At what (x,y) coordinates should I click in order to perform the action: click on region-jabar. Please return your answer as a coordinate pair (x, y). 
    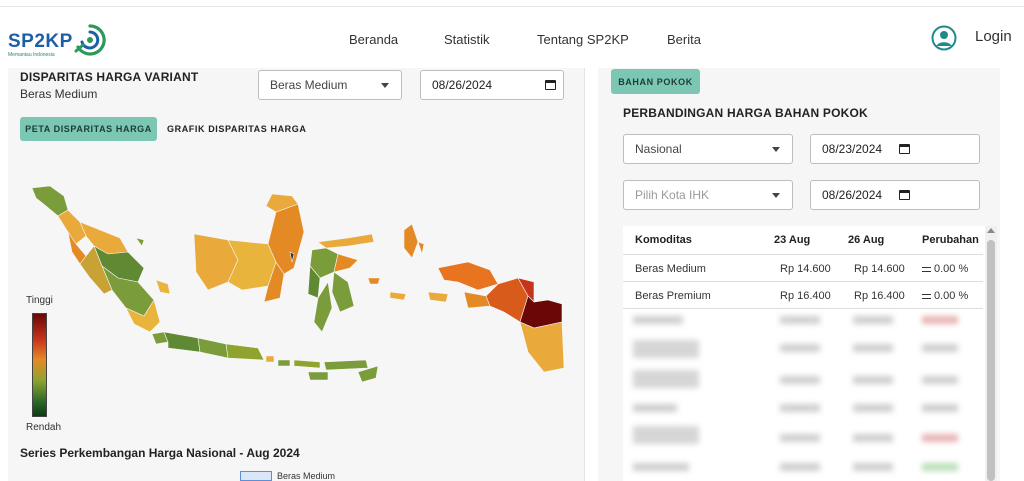
    Looking at the image, I should click on (182, 342).